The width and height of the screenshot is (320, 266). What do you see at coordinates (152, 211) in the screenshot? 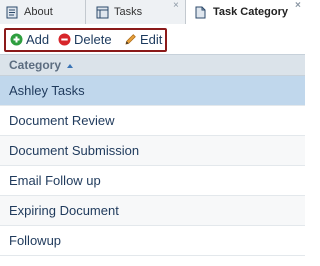
I see `table-row: Expiring Document` at bounding box center [152, 211].